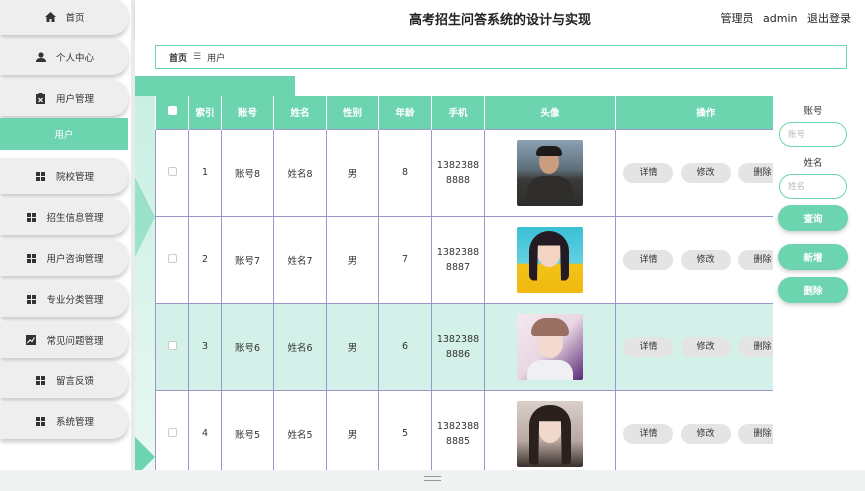  Describe the element at coordinates (550, 112) in the screenshot. I see `column-header: 头像` at that location.